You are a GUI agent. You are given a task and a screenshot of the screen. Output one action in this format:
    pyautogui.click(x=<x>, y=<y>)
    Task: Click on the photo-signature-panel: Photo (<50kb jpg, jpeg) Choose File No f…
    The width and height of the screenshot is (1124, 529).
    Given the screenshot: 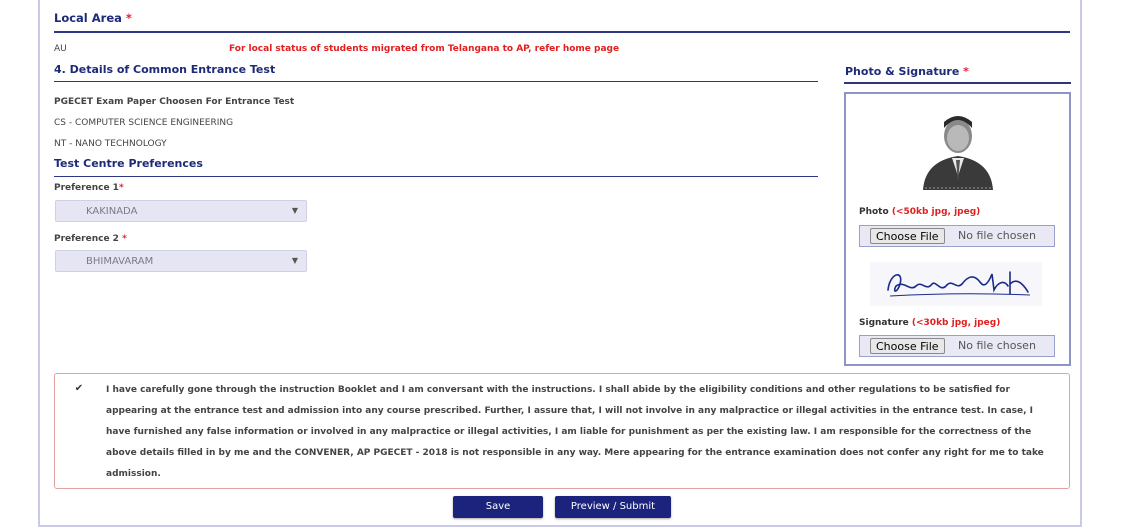 What is the action you would take?
    pyautogui.click(x=957, y=229)
    